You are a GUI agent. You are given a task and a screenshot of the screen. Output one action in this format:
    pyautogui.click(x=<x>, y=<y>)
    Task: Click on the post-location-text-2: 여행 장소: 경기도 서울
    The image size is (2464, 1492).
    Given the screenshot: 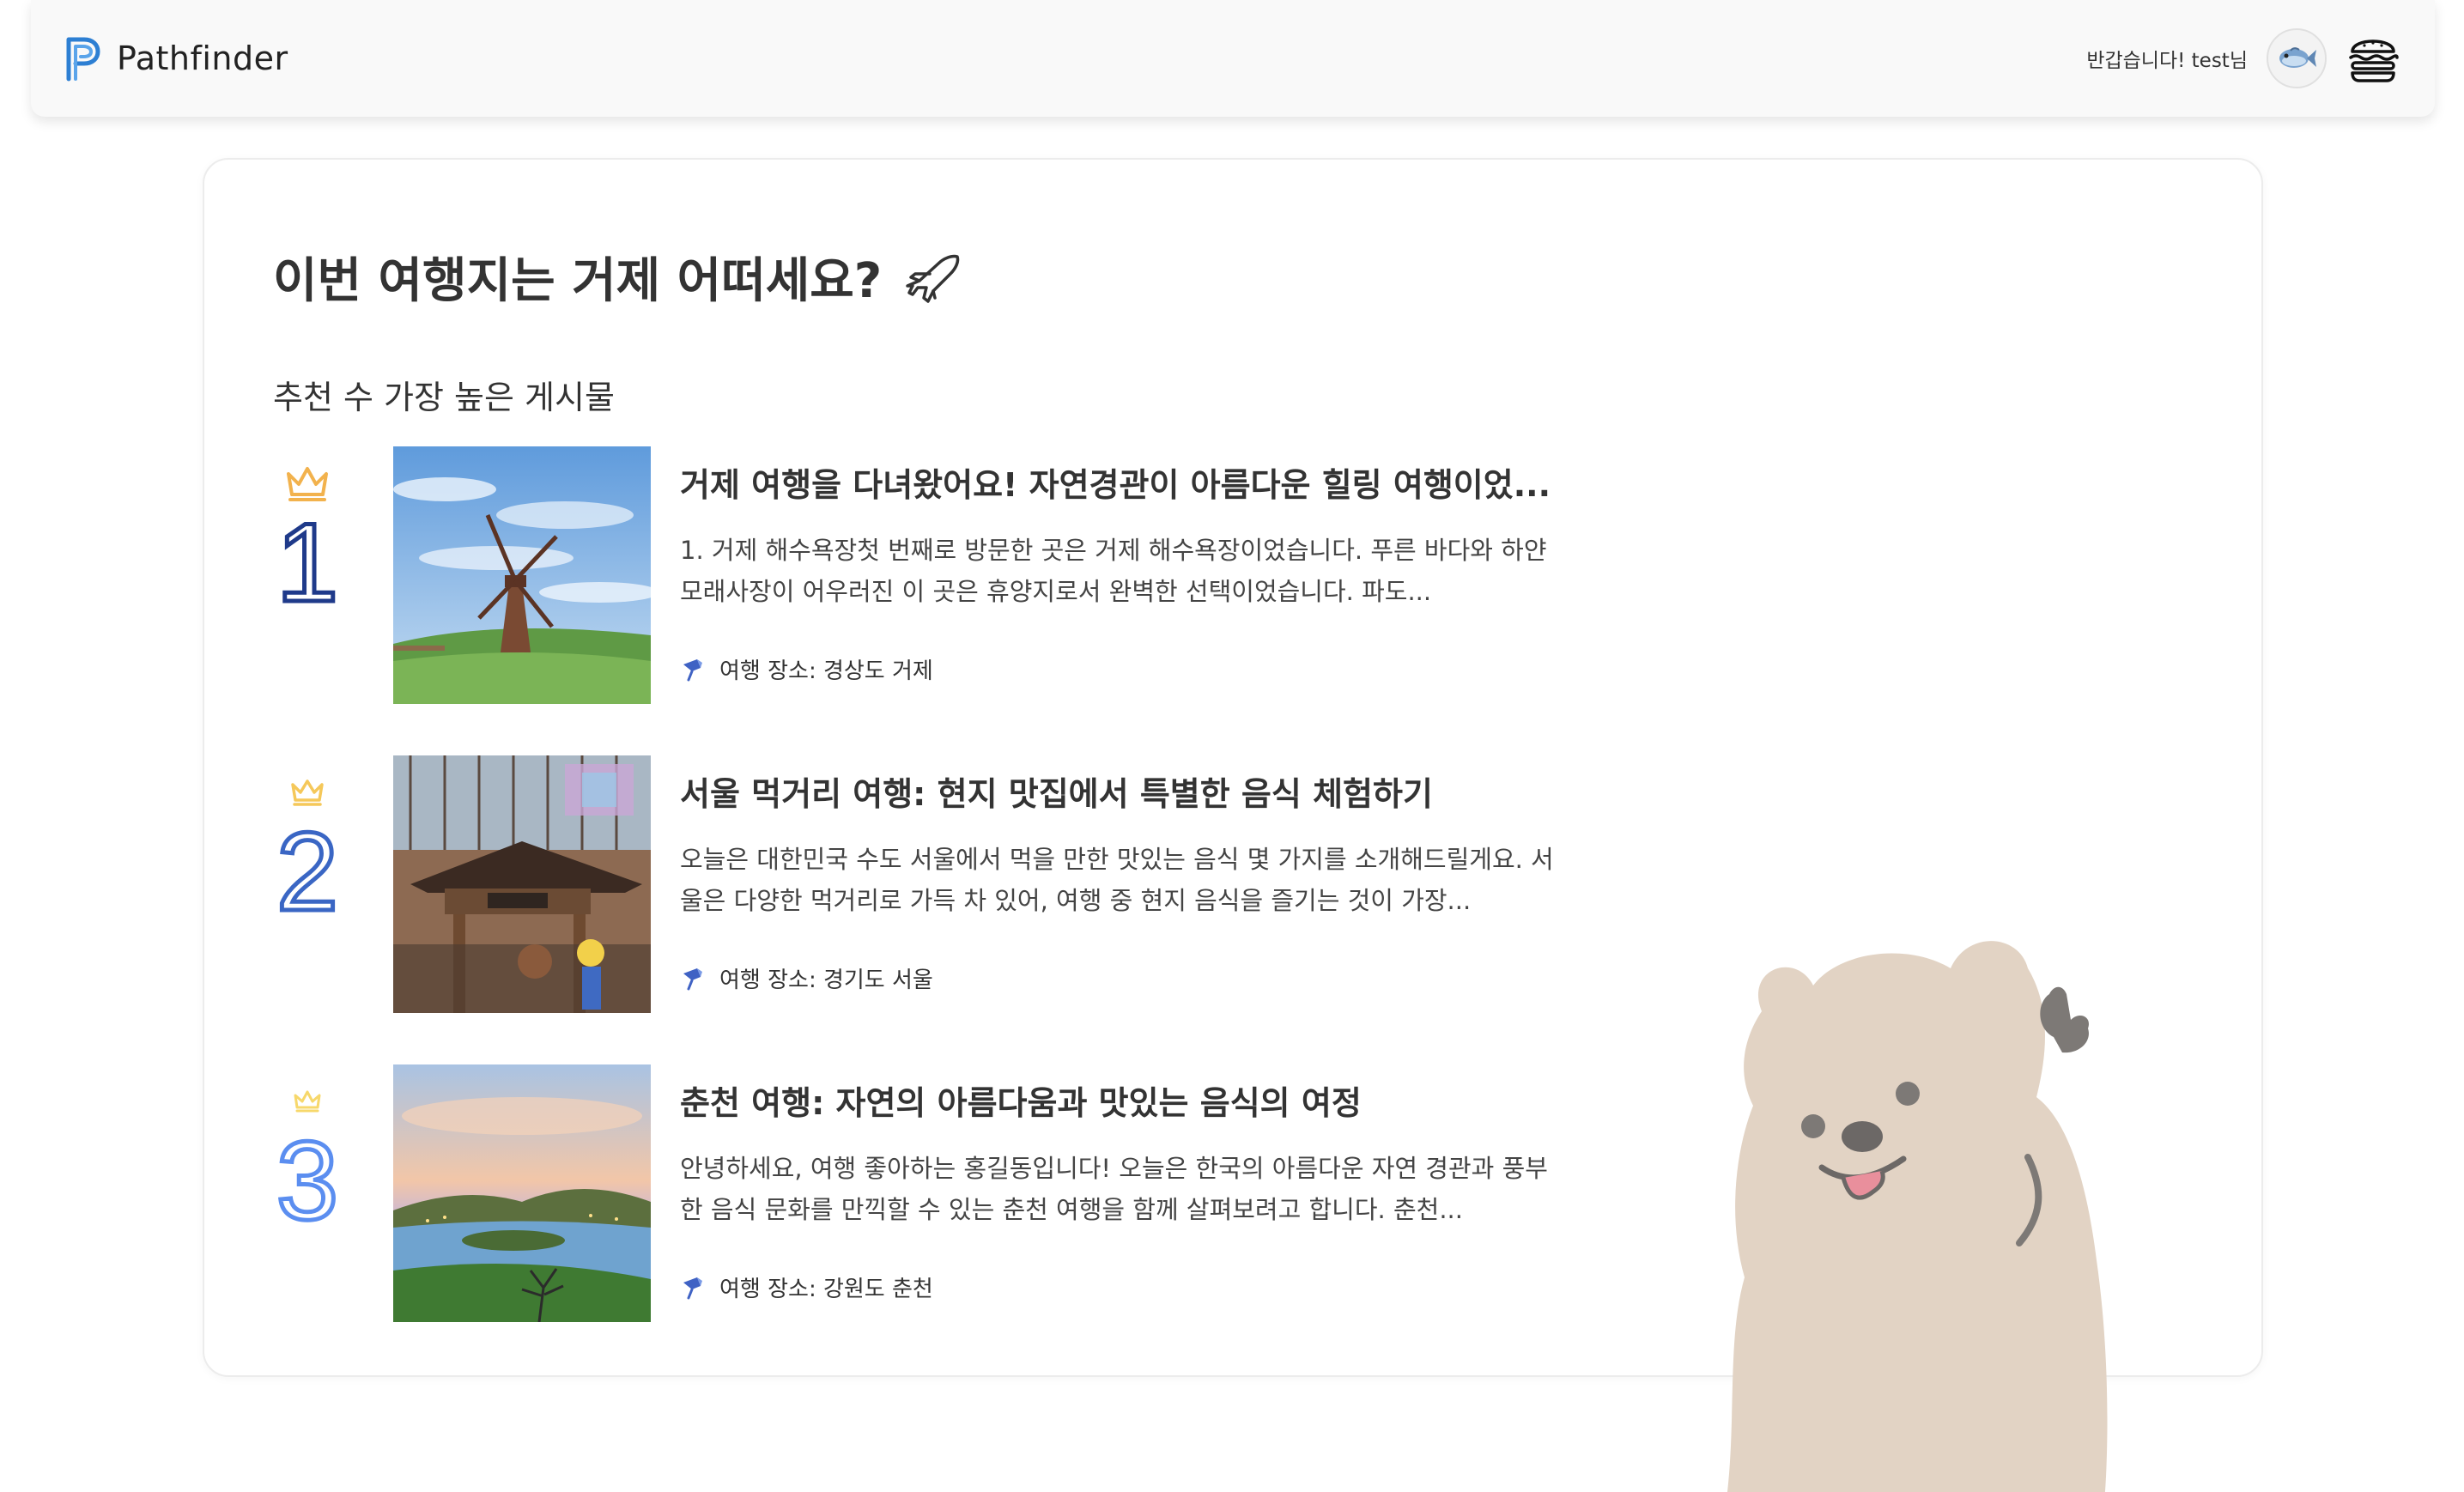 What is the action you would take?
    pyautogui.click(x=826, y=980)
    